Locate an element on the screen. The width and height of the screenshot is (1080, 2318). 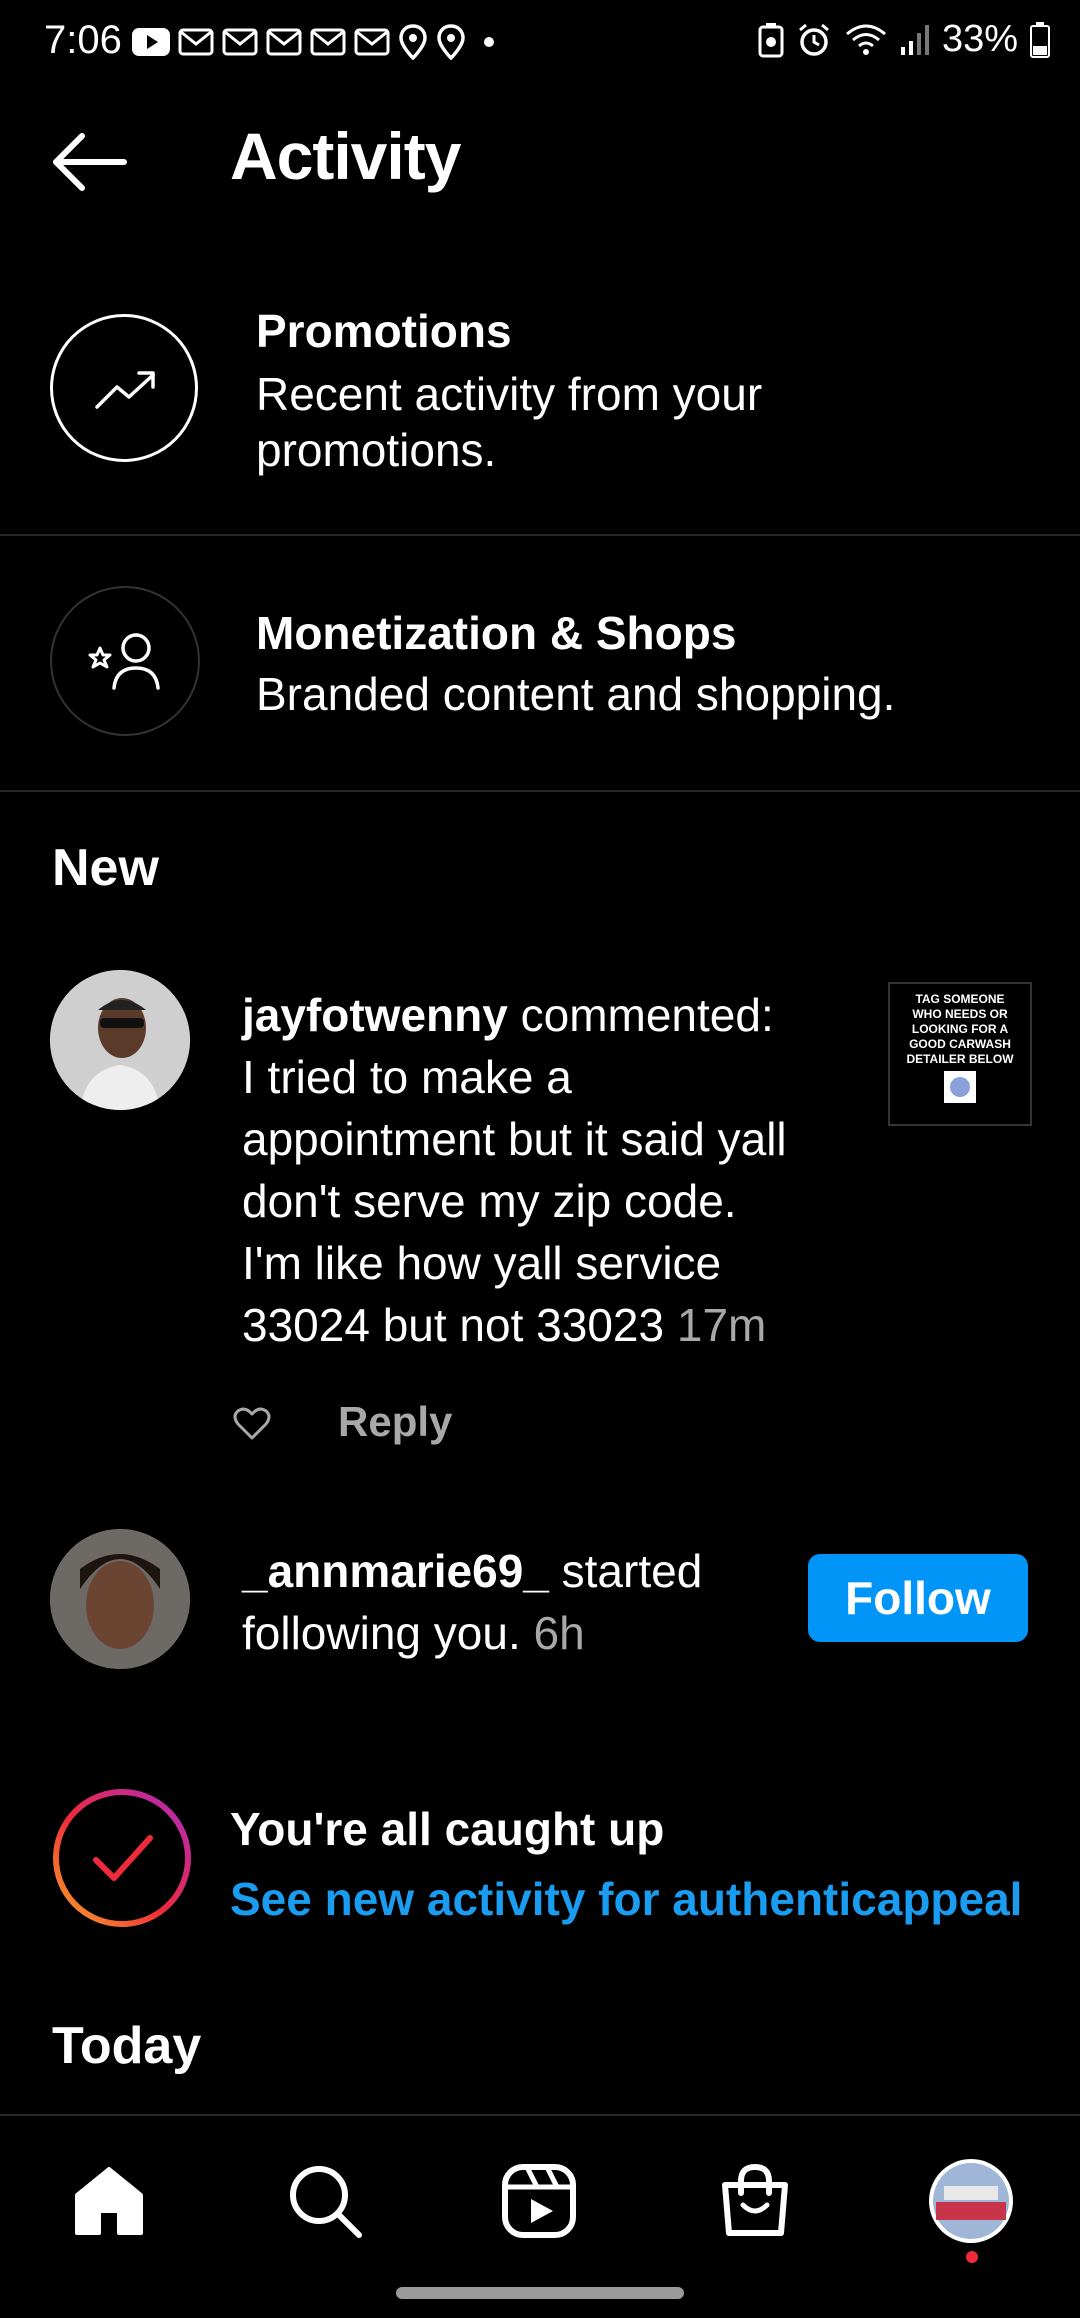
nav-profile is located at coordinates (971, 2201).